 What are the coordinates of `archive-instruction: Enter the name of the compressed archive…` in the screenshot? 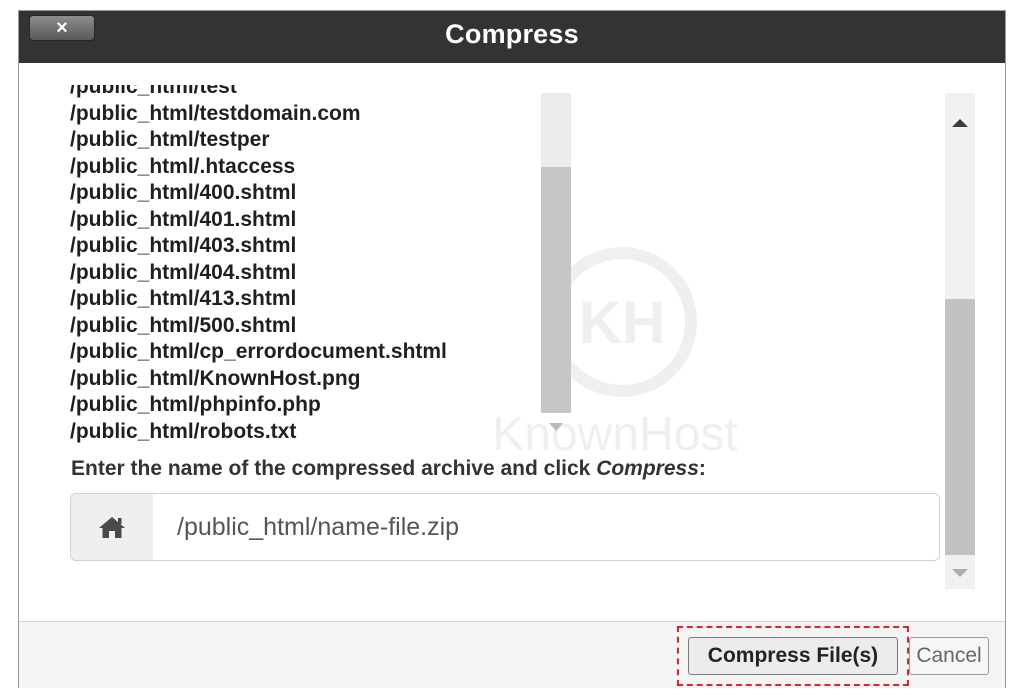 It's located at (388, 469).